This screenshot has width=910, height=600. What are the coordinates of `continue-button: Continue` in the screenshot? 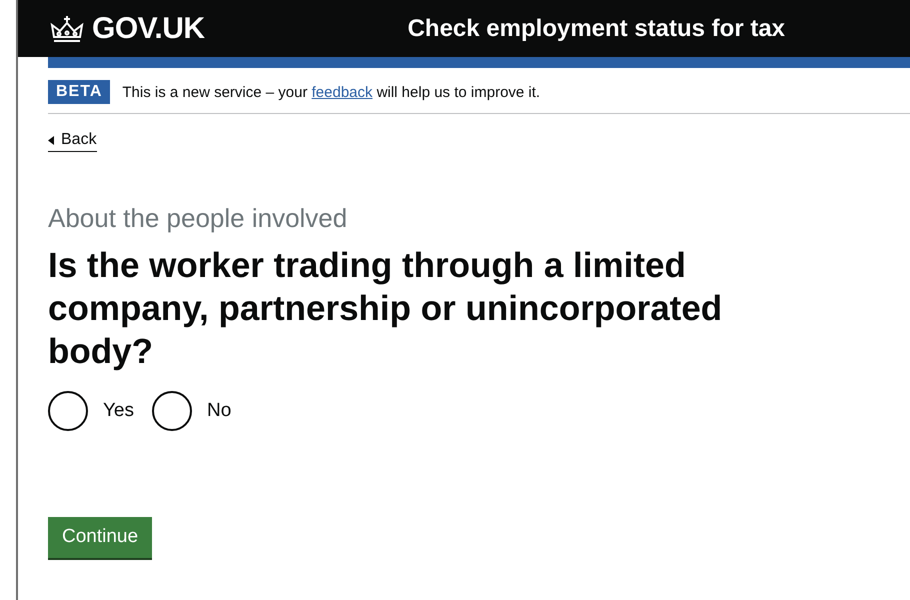 It's located at (100, 537).